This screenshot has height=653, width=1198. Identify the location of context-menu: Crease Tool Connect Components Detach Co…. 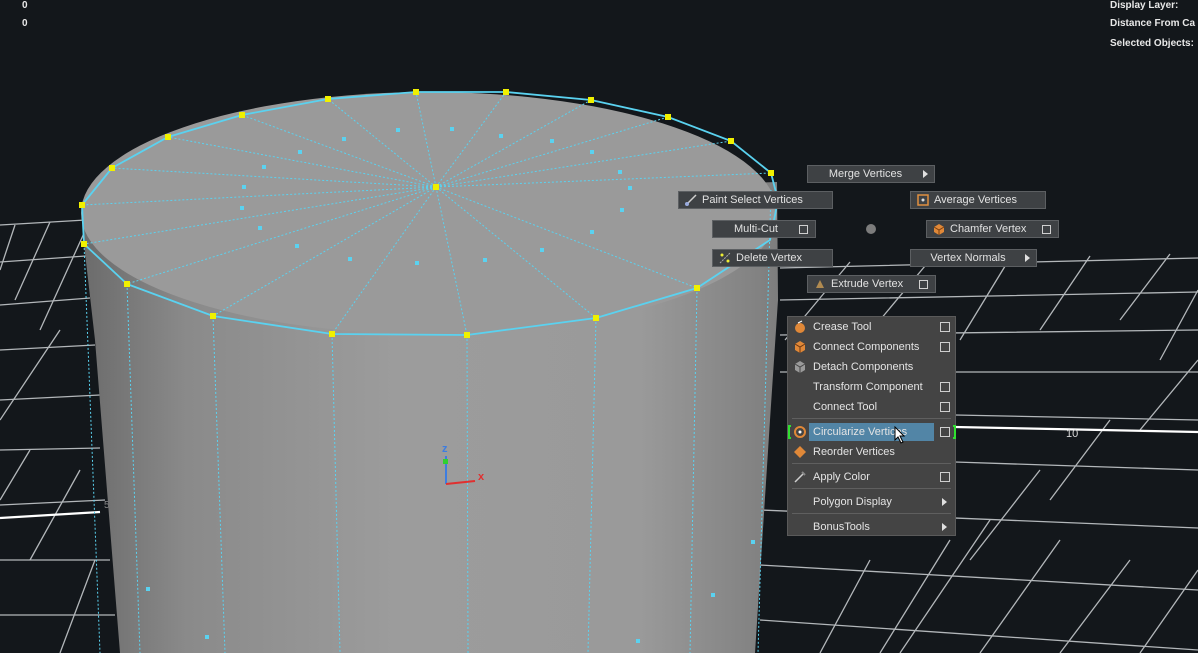
(871, 426).